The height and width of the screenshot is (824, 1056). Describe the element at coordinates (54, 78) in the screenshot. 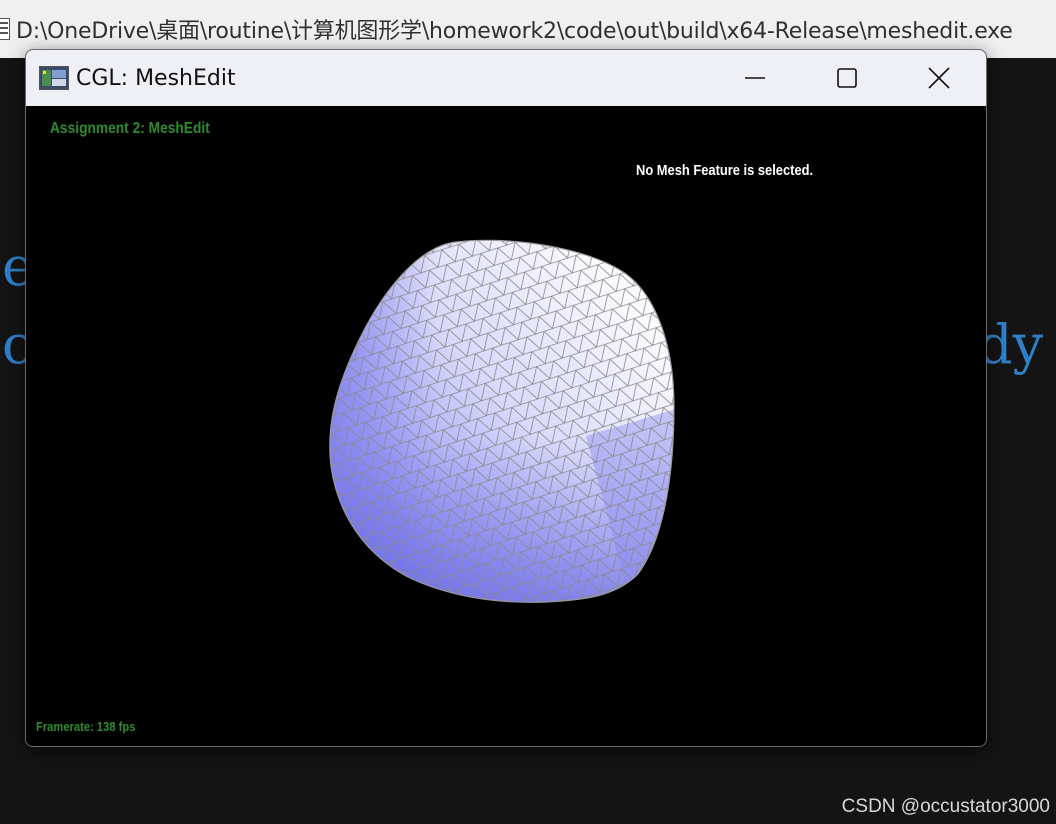

I see `app-window-icon` at that location.